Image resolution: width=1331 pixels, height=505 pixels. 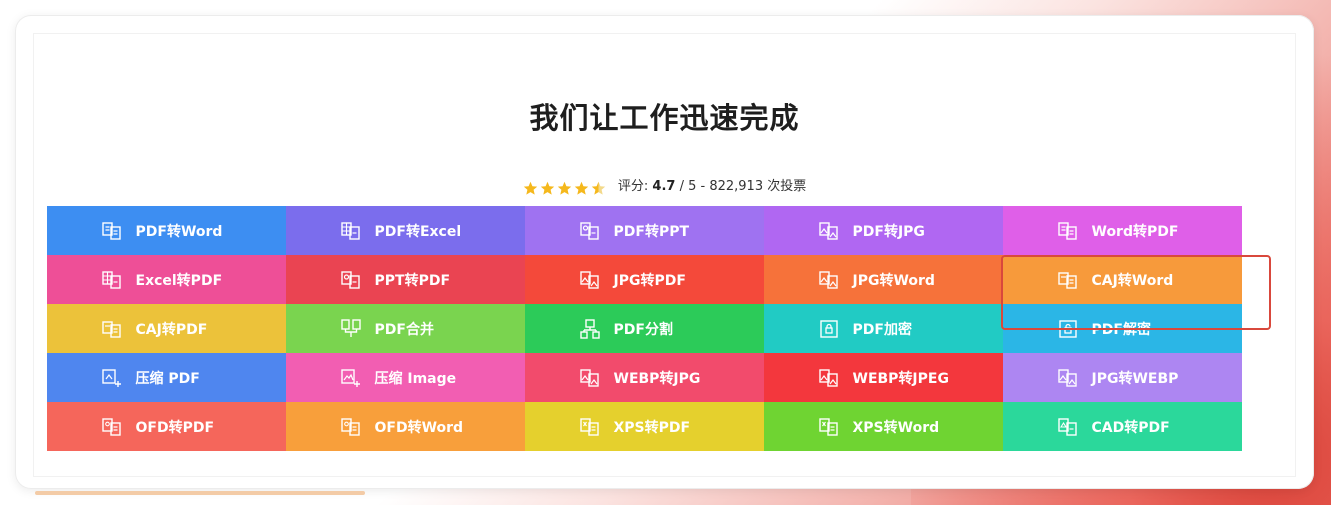 What do you see at coordinates (900, 378) in the screenshot?
I see `tool-tile-label: WEBP转JPEG` at bounding box center [900, 378].